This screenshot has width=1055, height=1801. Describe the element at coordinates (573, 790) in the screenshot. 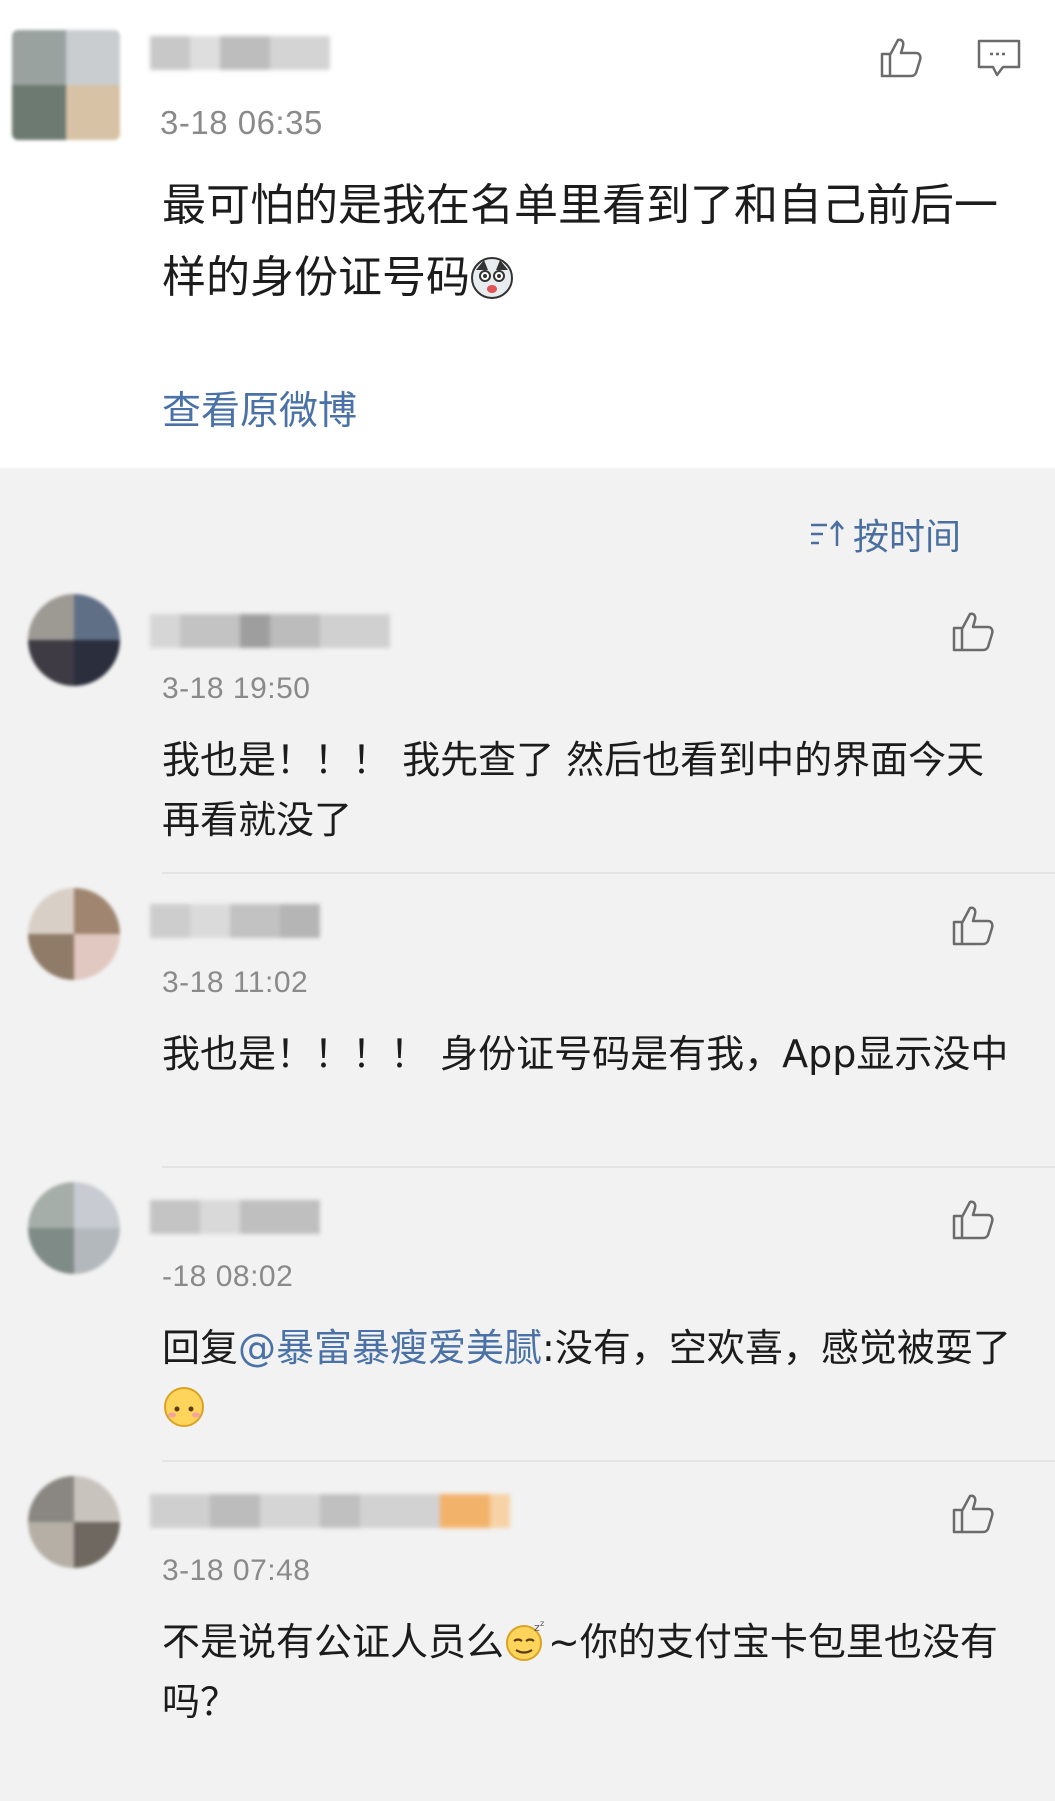

I see `comment-text: 我也是！！！ 我先查了 然后也看到中的界面今天再看就没了` at that location.